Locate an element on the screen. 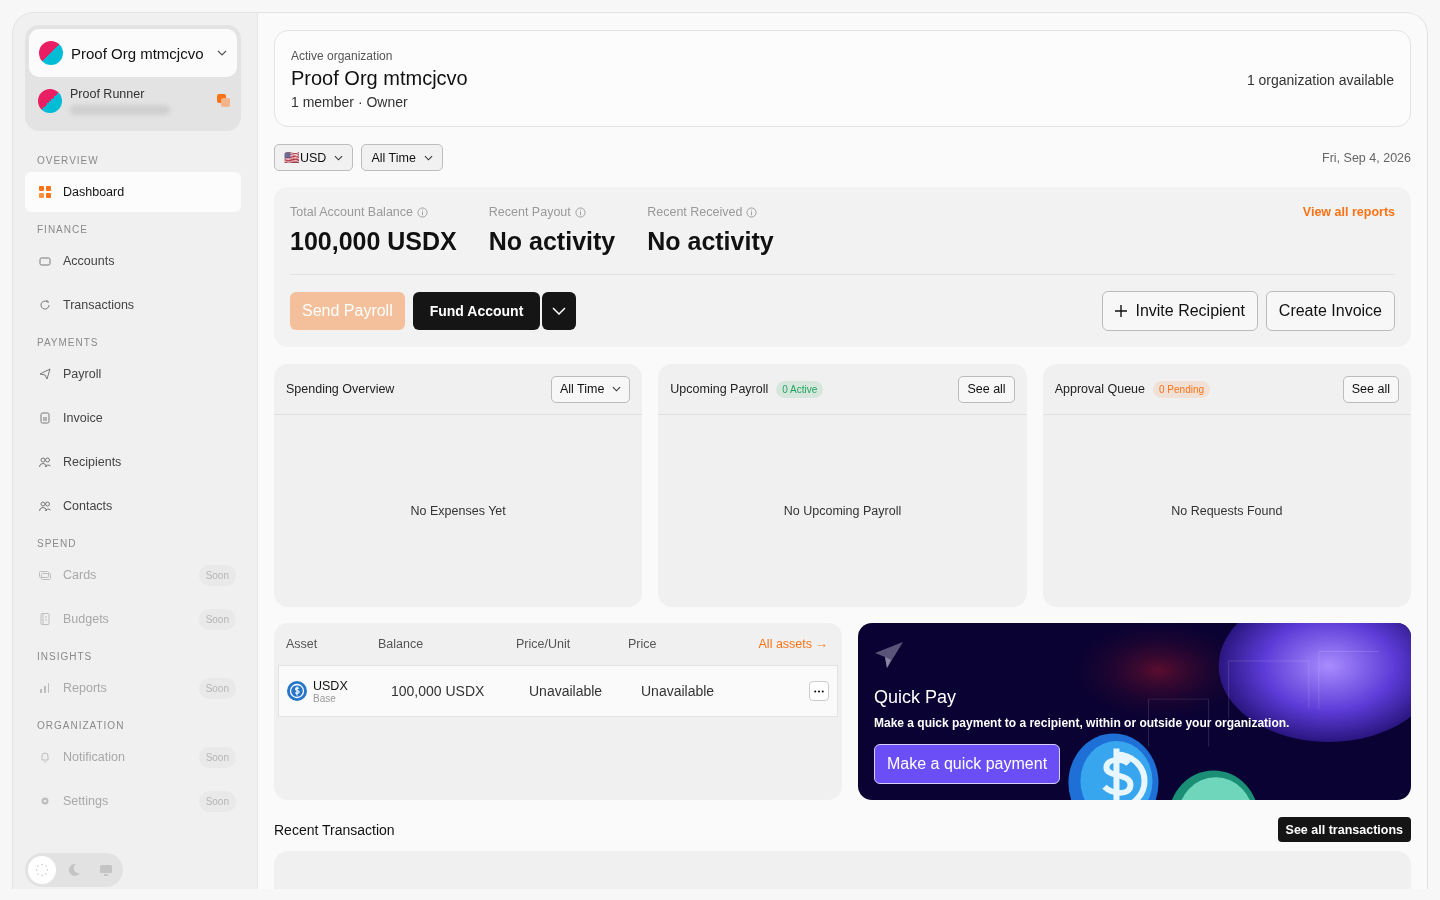  bell-icon is located at coordinates (45, 757).